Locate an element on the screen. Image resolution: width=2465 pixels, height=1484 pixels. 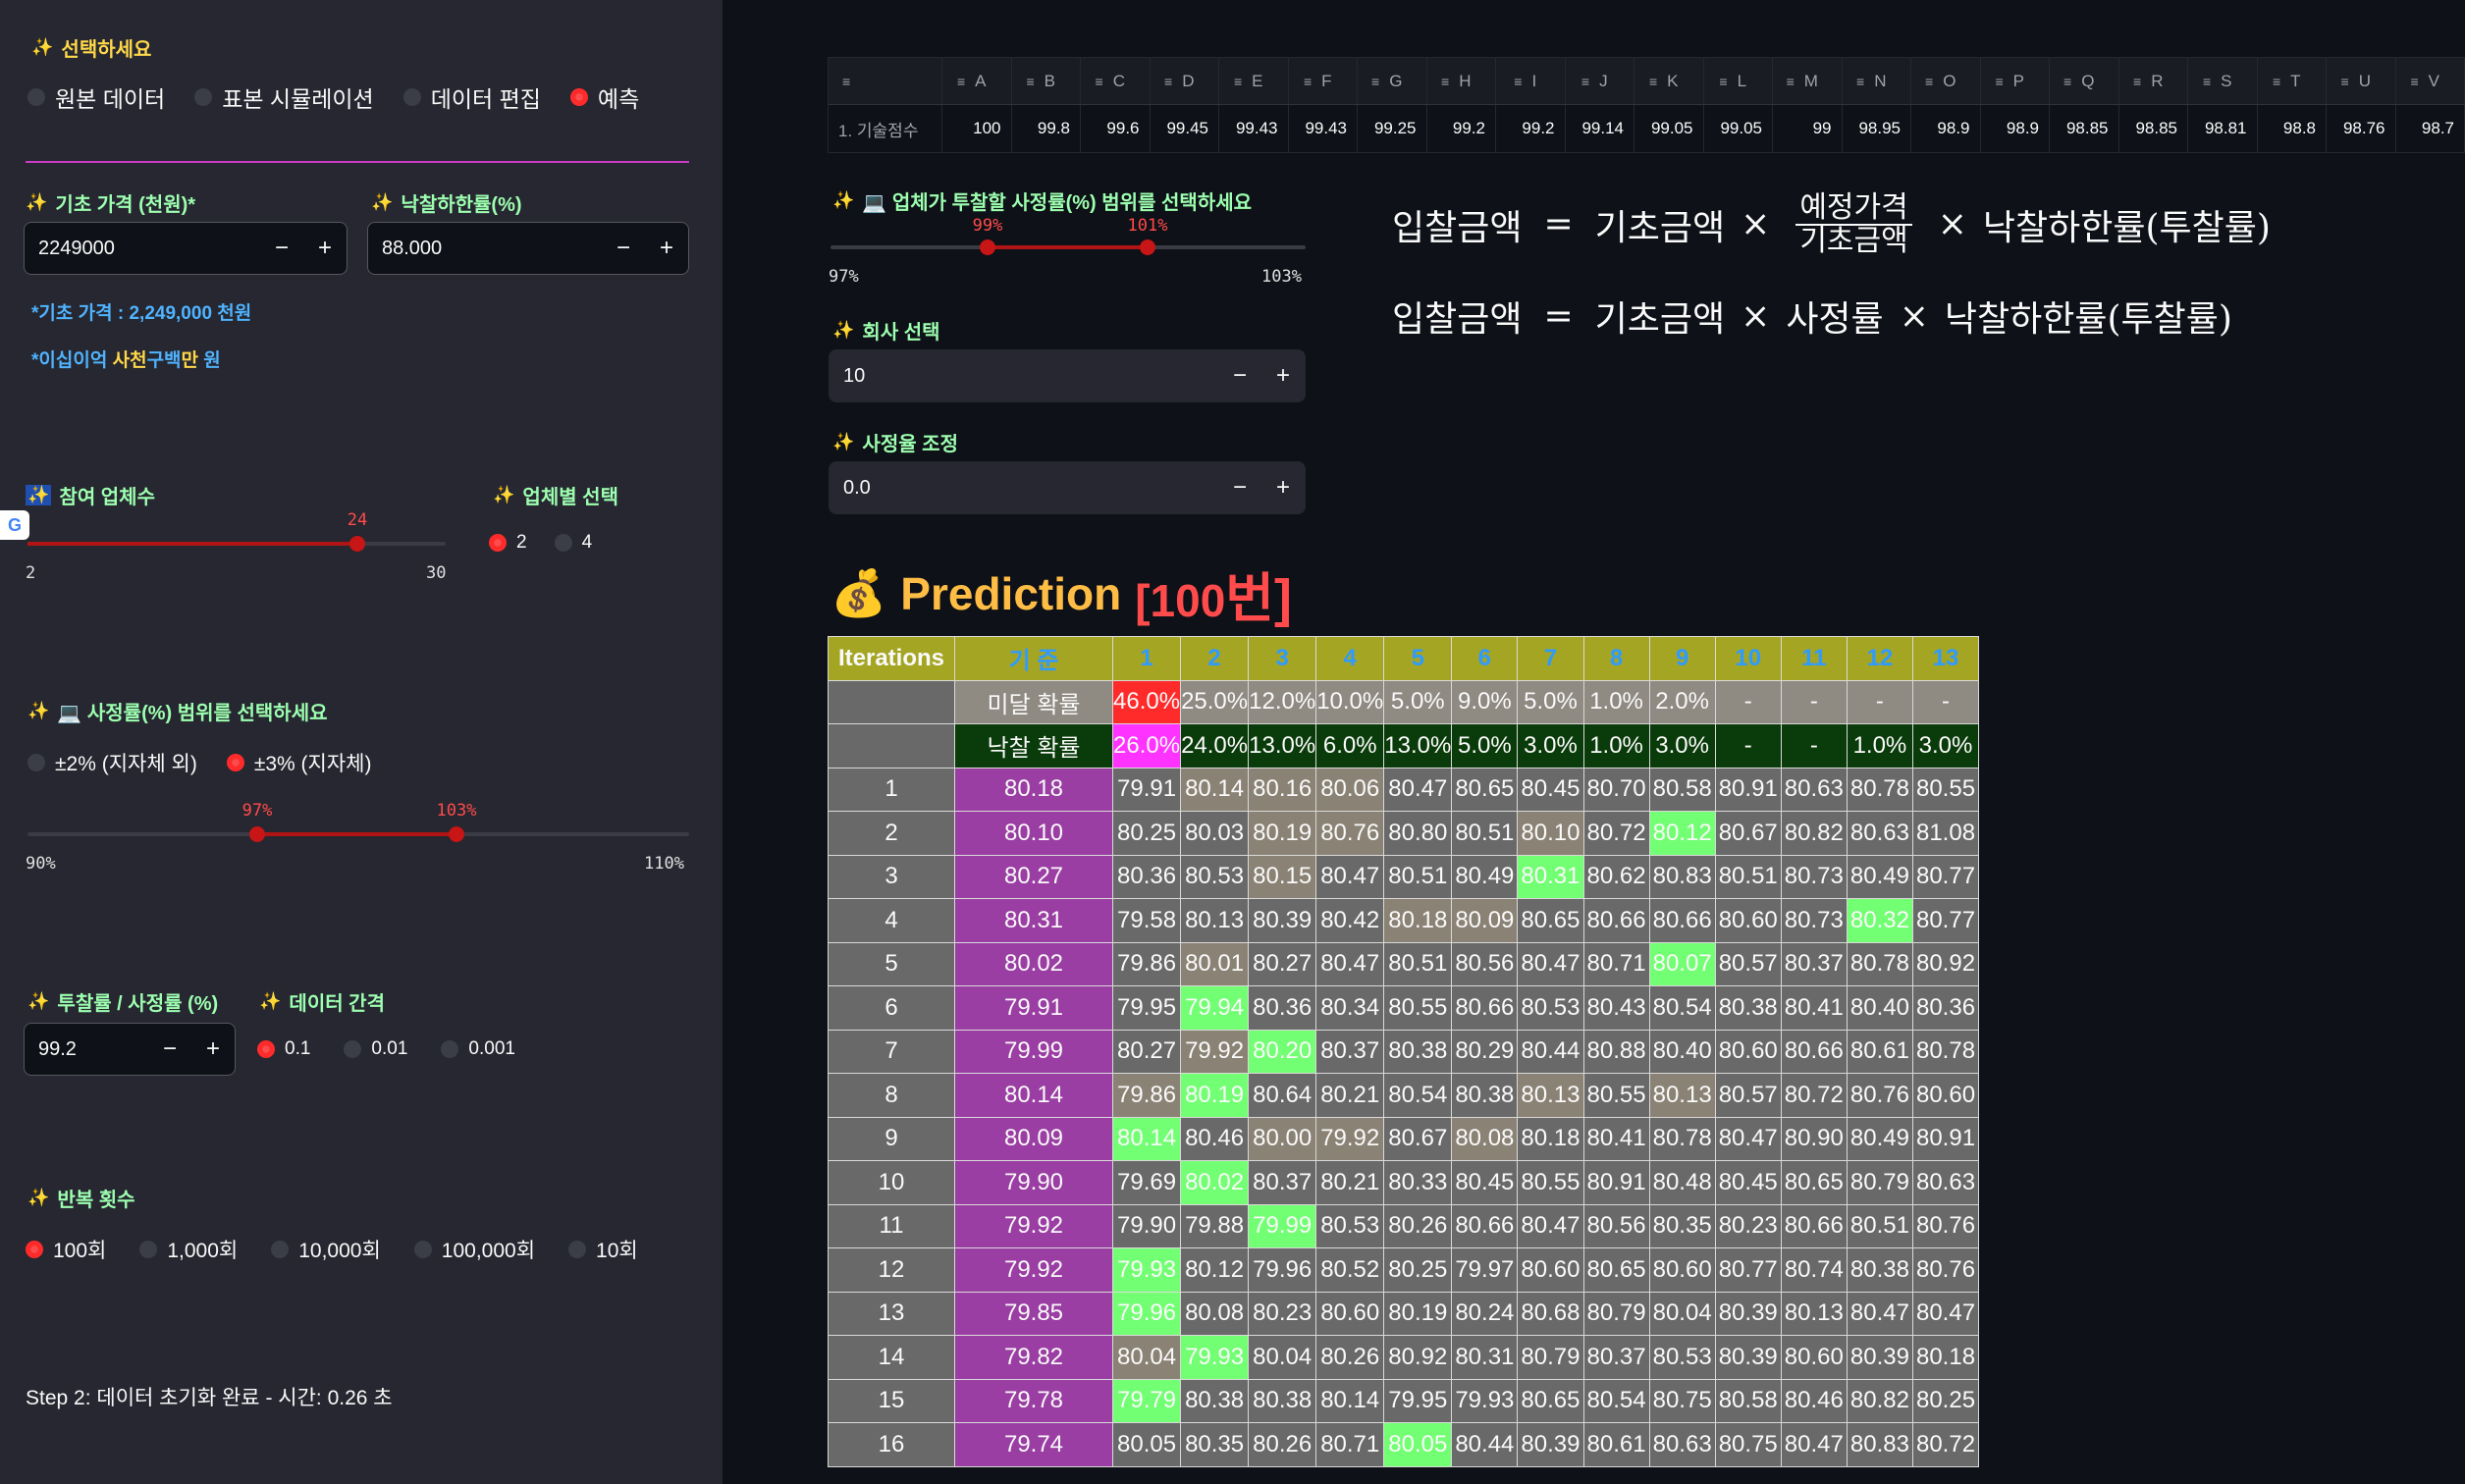
mode-radio-1: 표본 시뮬레이션 is located at coordinates (284, 97).